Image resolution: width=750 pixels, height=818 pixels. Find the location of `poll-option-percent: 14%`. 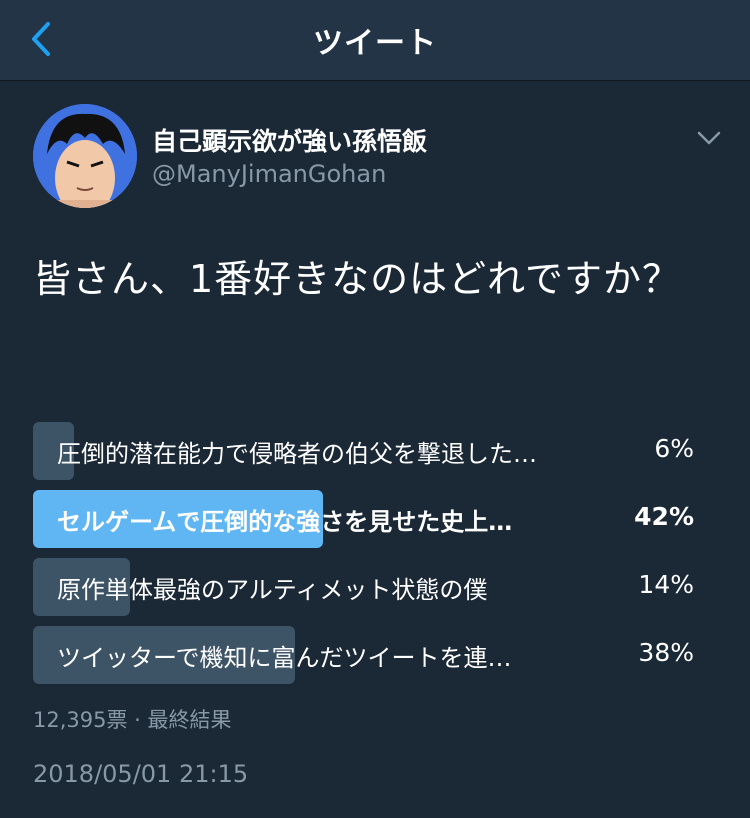

poll-option-percent: 14% is located at coordinates (666, 584).